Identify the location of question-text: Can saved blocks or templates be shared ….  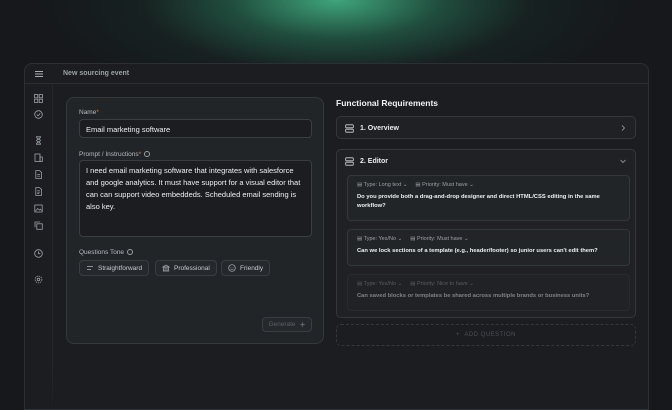
(473, 296).